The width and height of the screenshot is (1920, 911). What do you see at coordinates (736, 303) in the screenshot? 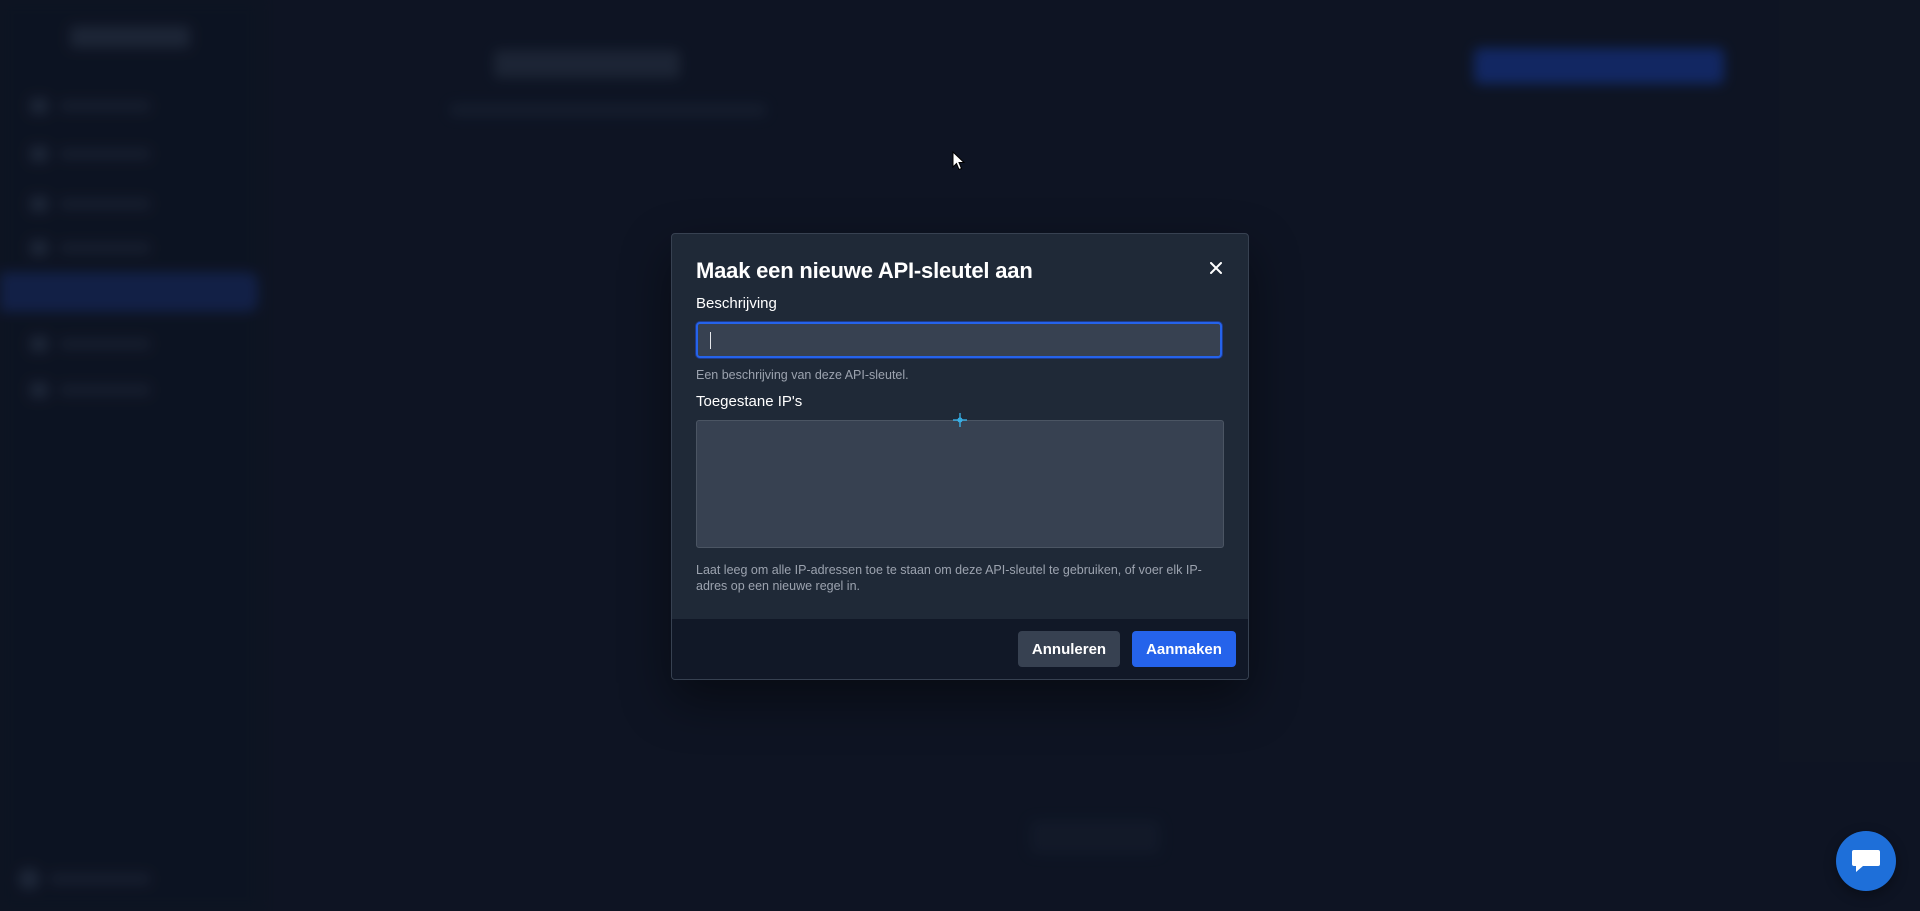
I see `description-label: Beschrijving` at bounding box center [736, 303].